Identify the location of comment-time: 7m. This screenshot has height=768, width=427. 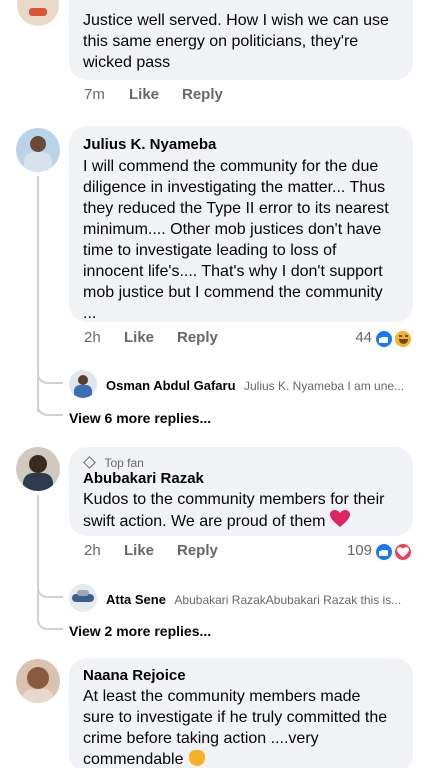
(94, 94).